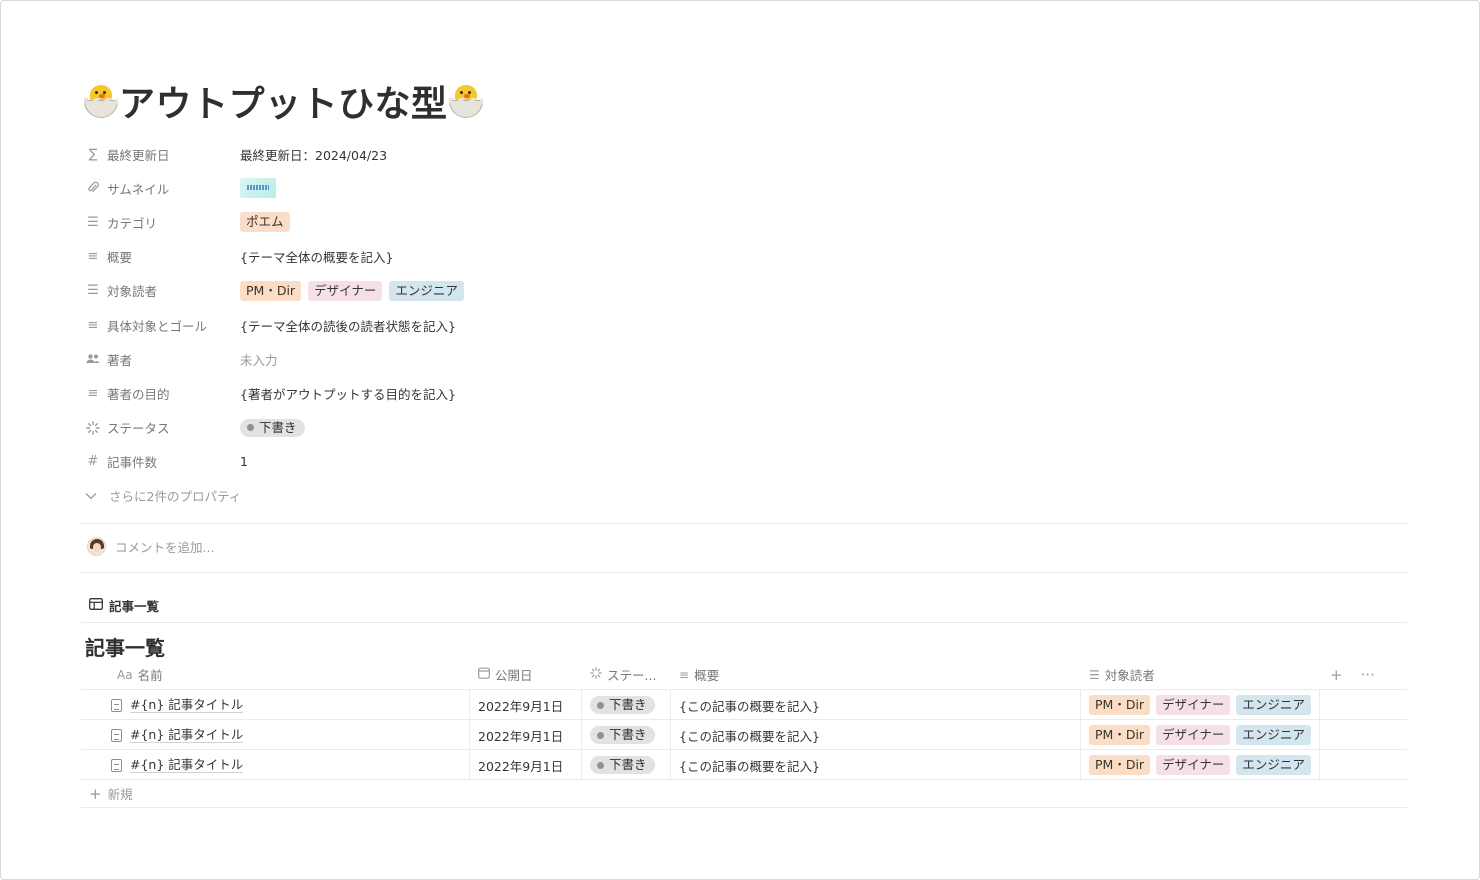  Describe the element at coordinates (162, 188) in the screenshot. I see `property-label: サムネイル` at that location.